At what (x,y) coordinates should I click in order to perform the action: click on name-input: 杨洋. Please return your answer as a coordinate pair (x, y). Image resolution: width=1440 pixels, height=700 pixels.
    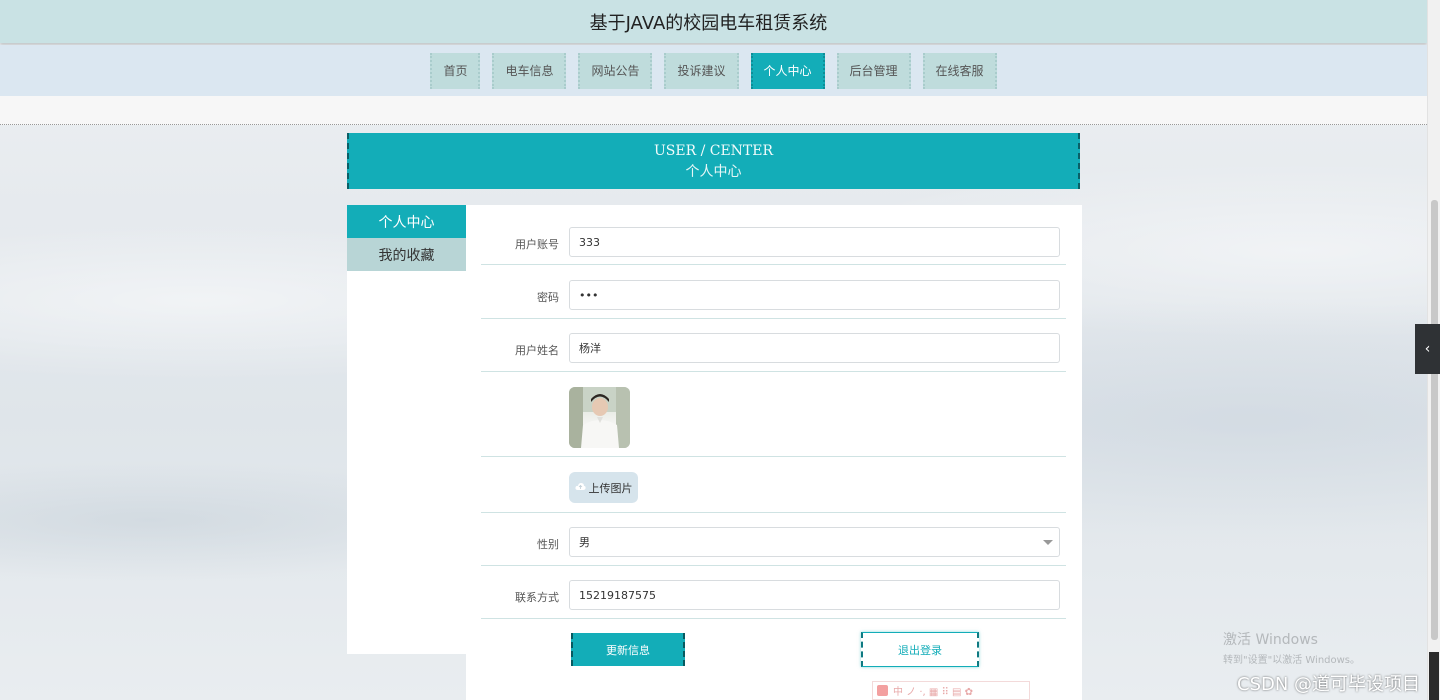
    Looking at the image, I should click on (814, 348).